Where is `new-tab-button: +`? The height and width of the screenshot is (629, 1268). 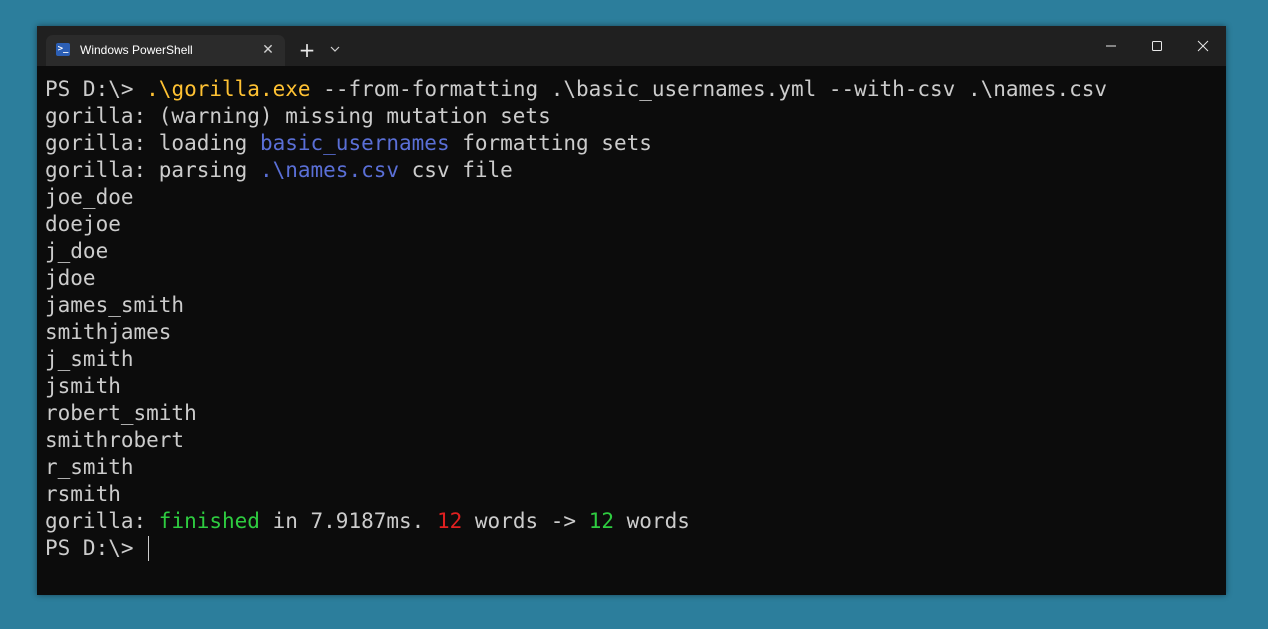
new-tab-button: + is located at coordinates (307, 50).